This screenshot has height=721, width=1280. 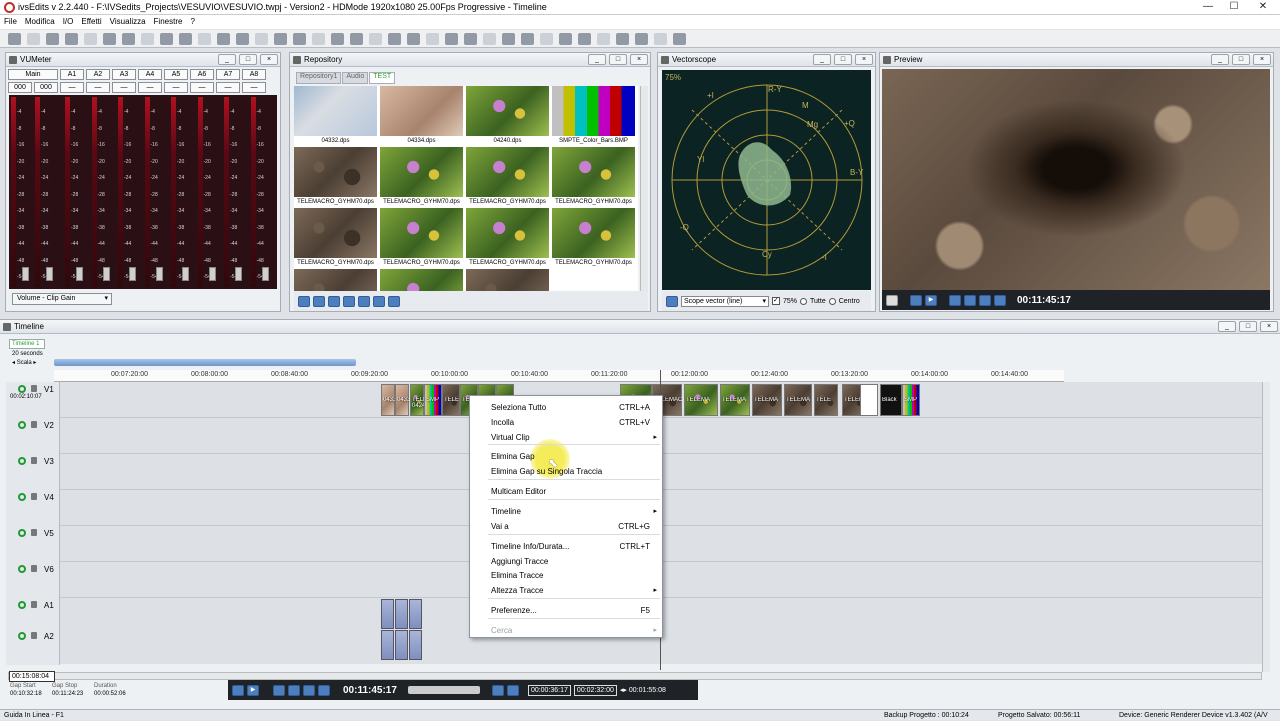 What do you see at coordinates (566, 491) in the screenshot?
I see `context-menu-item: Multicam Editor` at bounding box center [566, 491].